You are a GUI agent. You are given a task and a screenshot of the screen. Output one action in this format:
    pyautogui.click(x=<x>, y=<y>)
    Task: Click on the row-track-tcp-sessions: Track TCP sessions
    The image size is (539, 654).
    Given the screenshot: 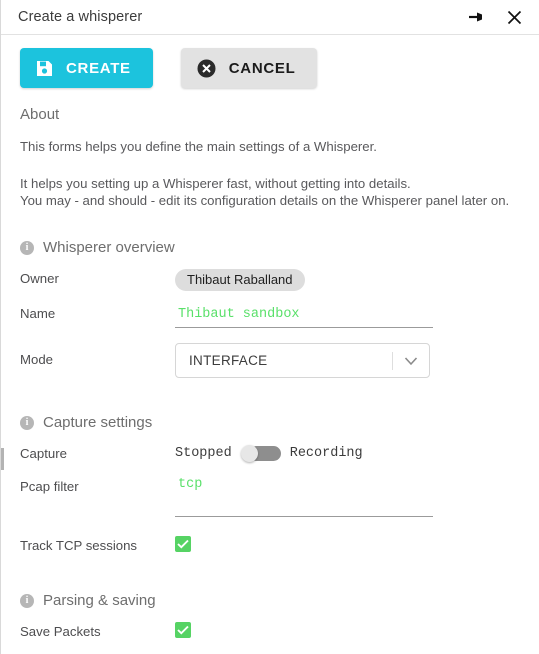 What is the action you would take?
    pyautogui.click(x=279, y=546)
    